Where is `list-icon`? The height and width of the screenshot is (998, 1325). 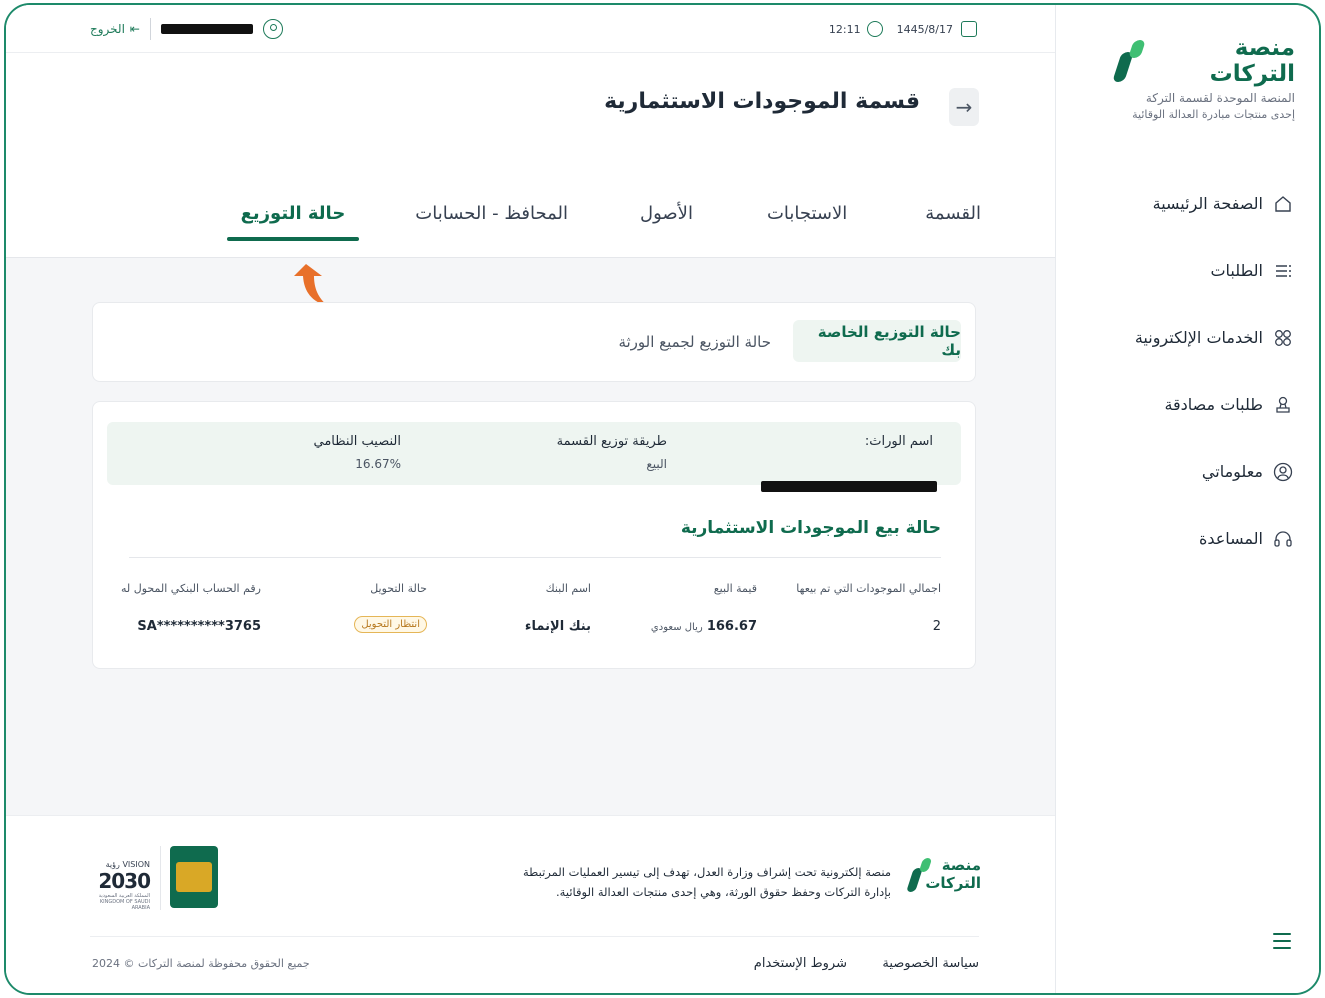
list-icon is located at coordinates (1283, 271).